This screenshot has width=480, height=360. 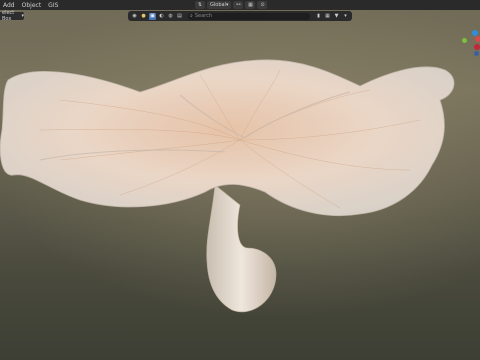 I want to click on x-axis-dot, so click(x=477, y=39).